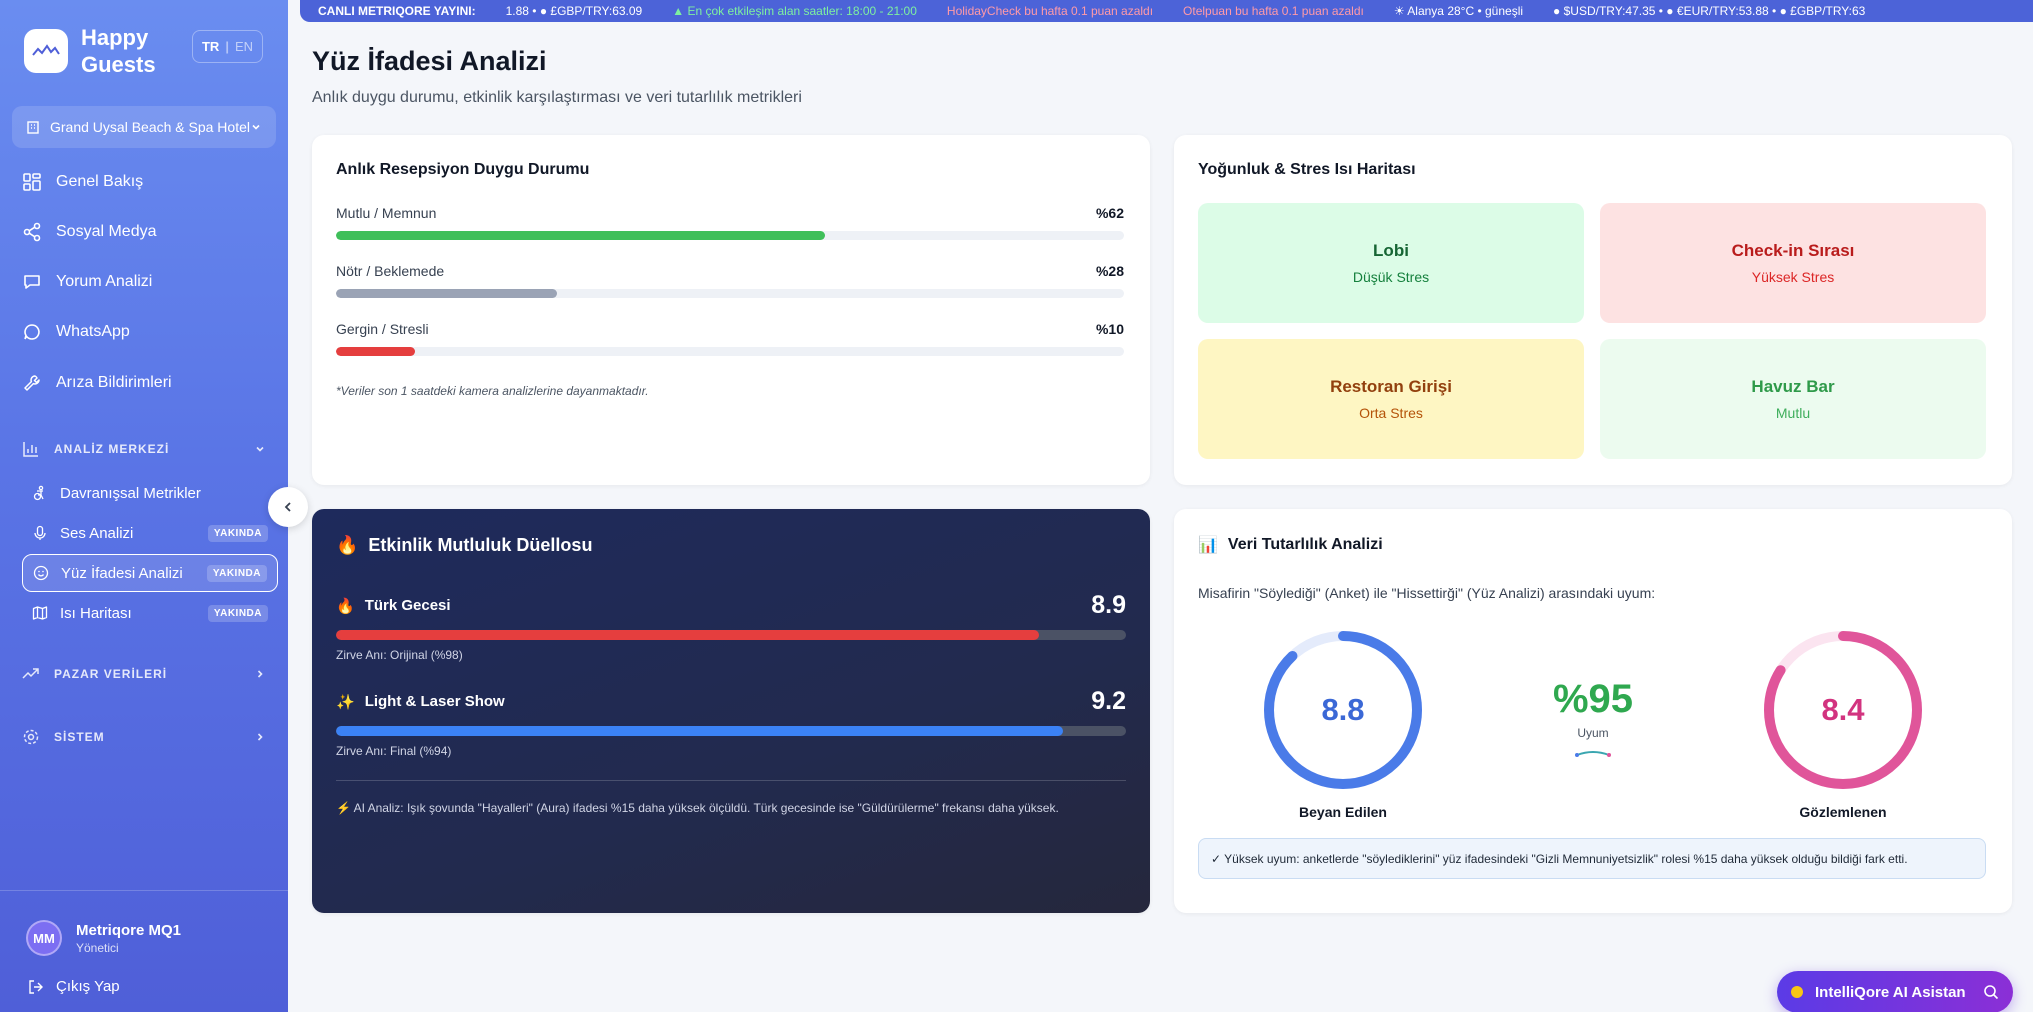 The height and width of the screenshot is (1012, 2033). What do you see at coordinates (32, 282) in the screenshot?
I see `comment-icon` at bounding box center [32, 282].